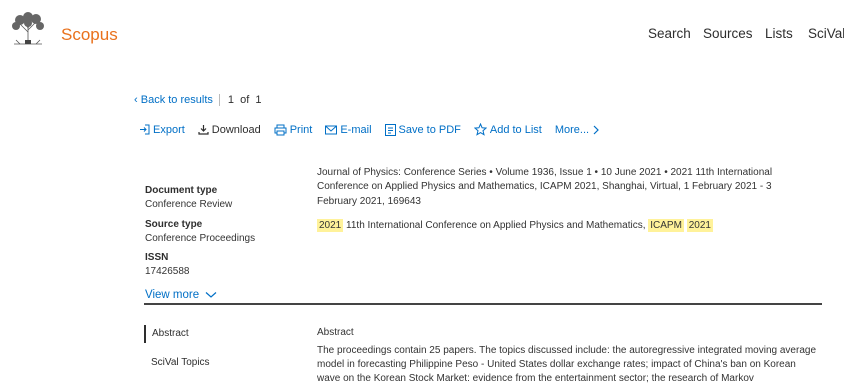 The height and width of the screenshot is (386, 844). I want to click on download-button: Download, so click(229, 130).